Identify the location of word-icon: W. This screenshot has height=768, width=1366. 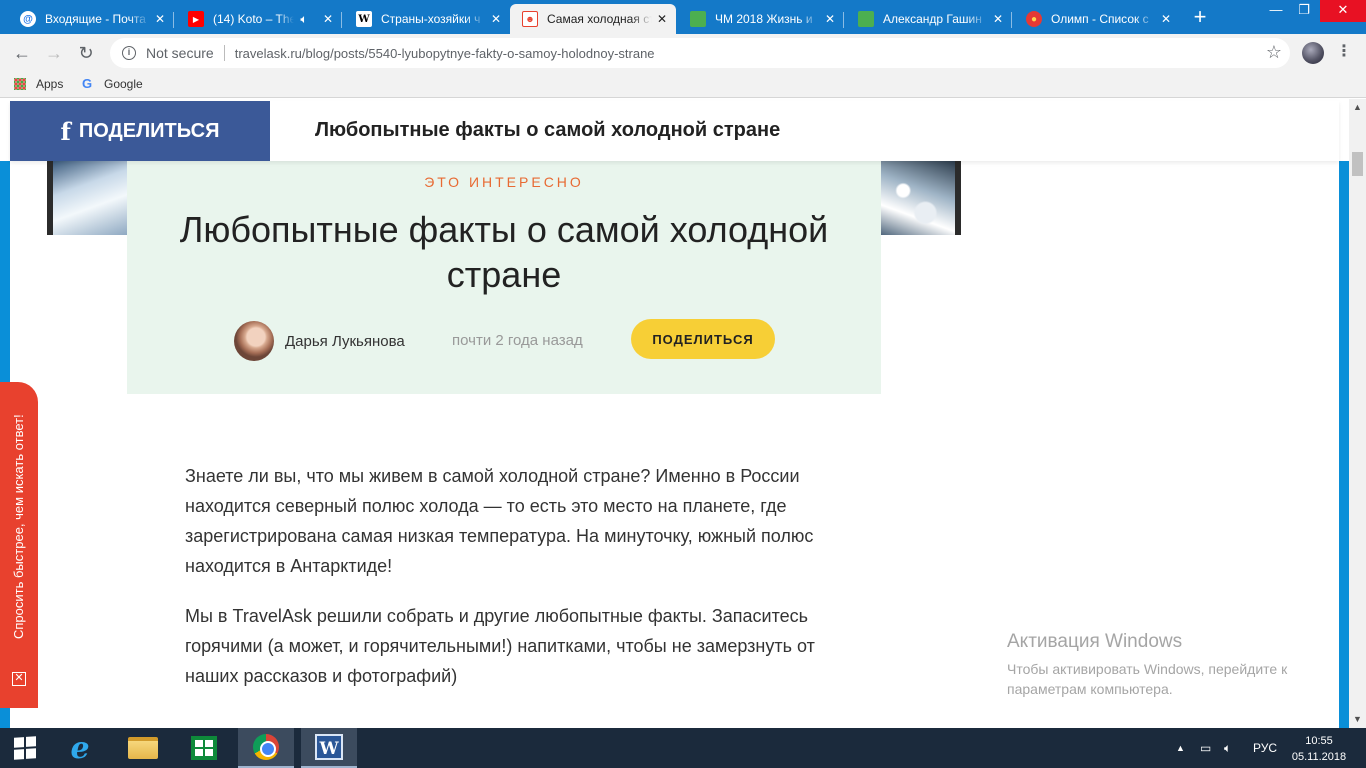
(329, 747).